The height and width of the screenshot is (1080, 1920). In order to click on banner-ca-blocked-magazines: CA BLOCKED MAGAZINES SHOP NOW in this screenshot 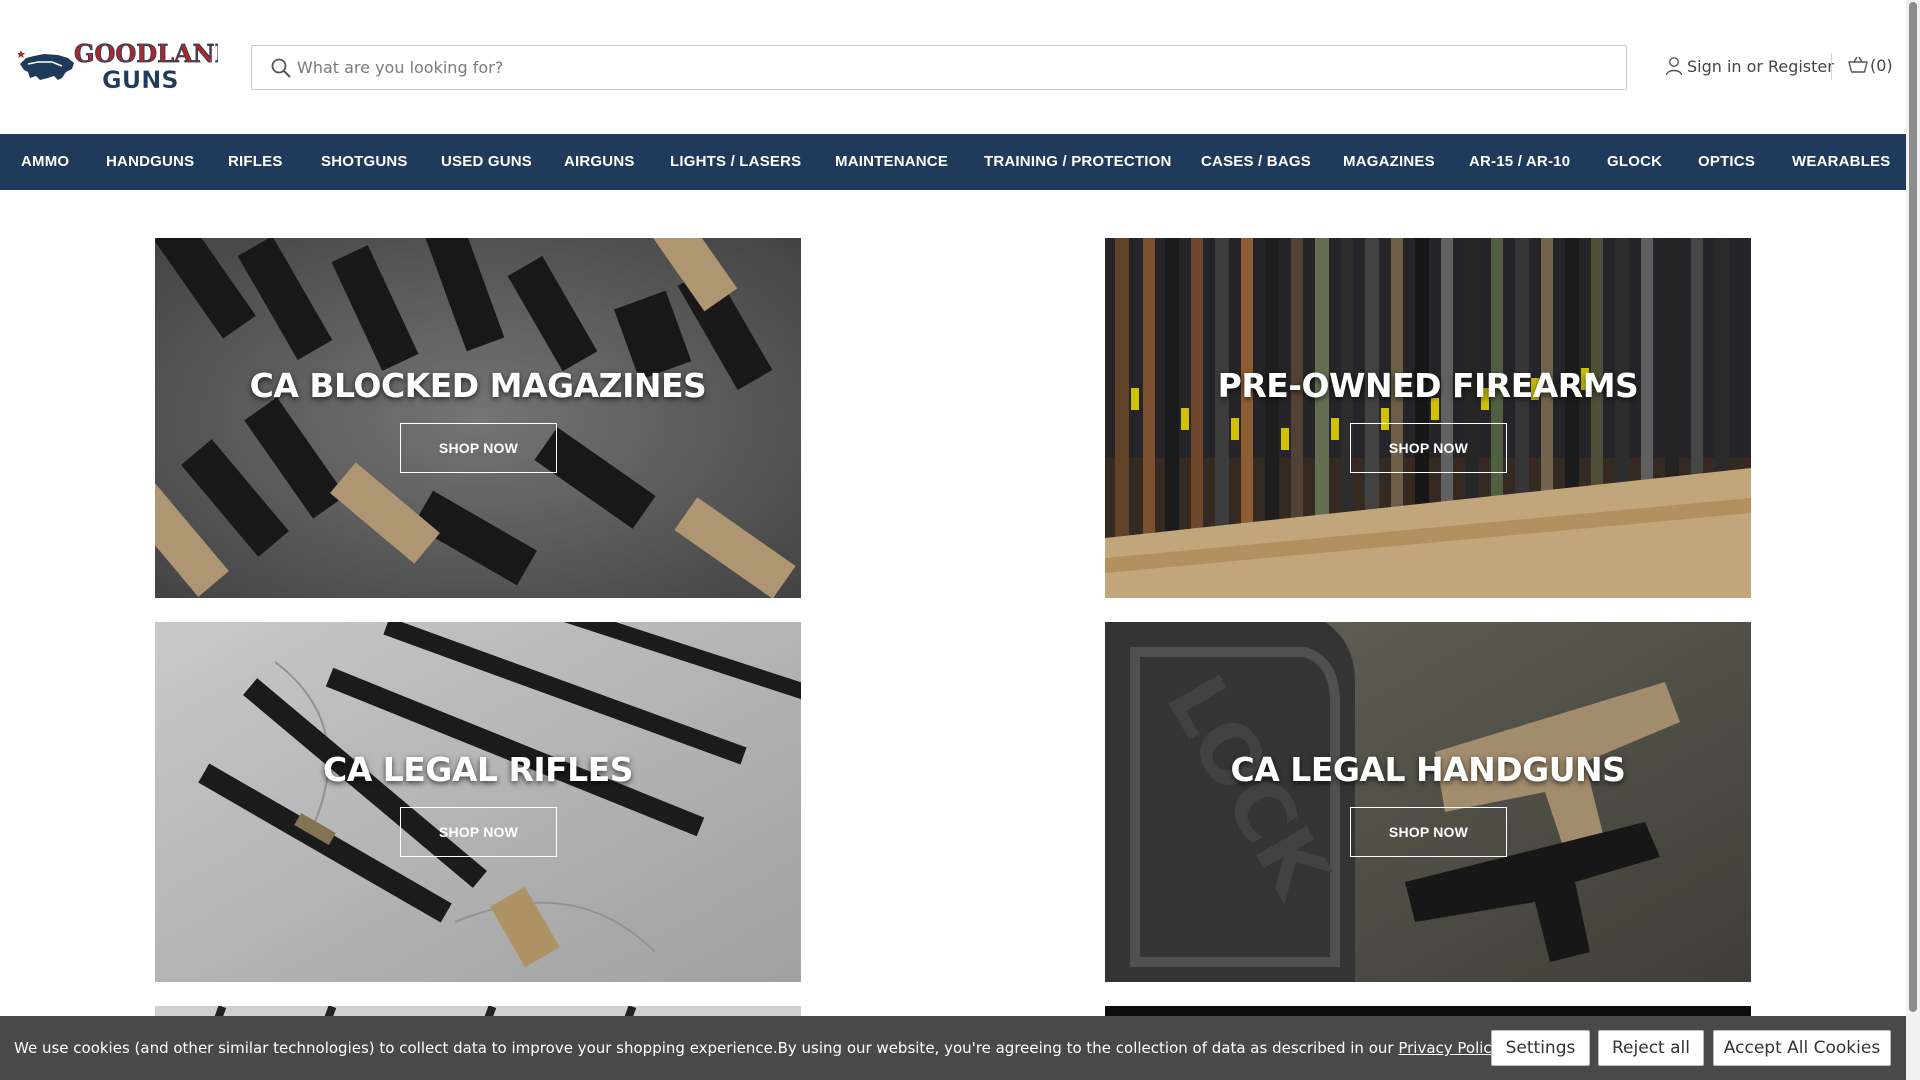, I will do `click(478, 418)`.